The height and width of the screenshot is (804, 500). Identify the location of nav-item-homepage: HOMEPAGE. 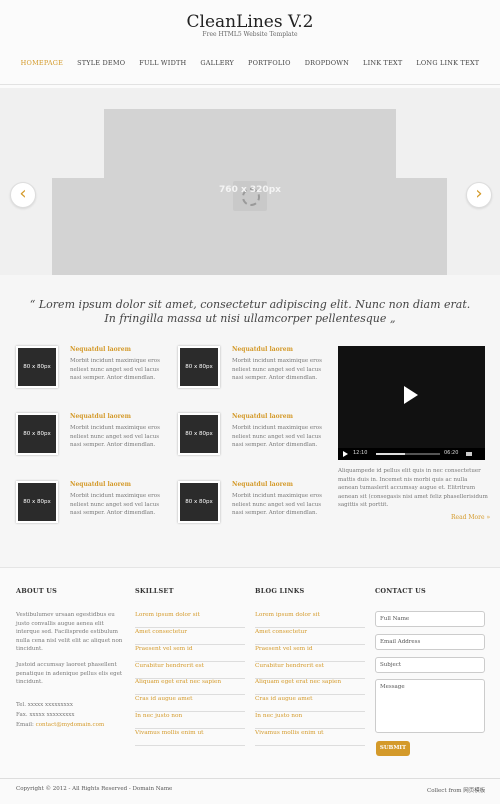
(42, 63).